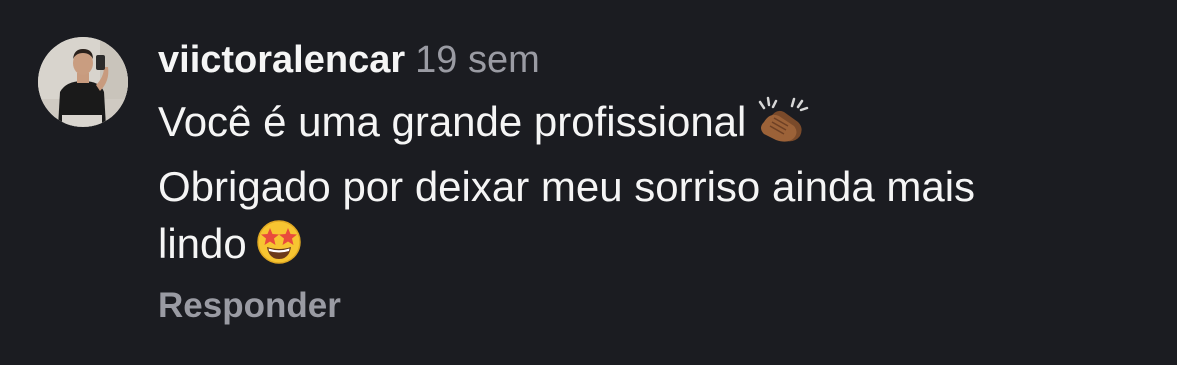  I want to click on comment-header: viictoralencar 19 sem, so click(658, 60).